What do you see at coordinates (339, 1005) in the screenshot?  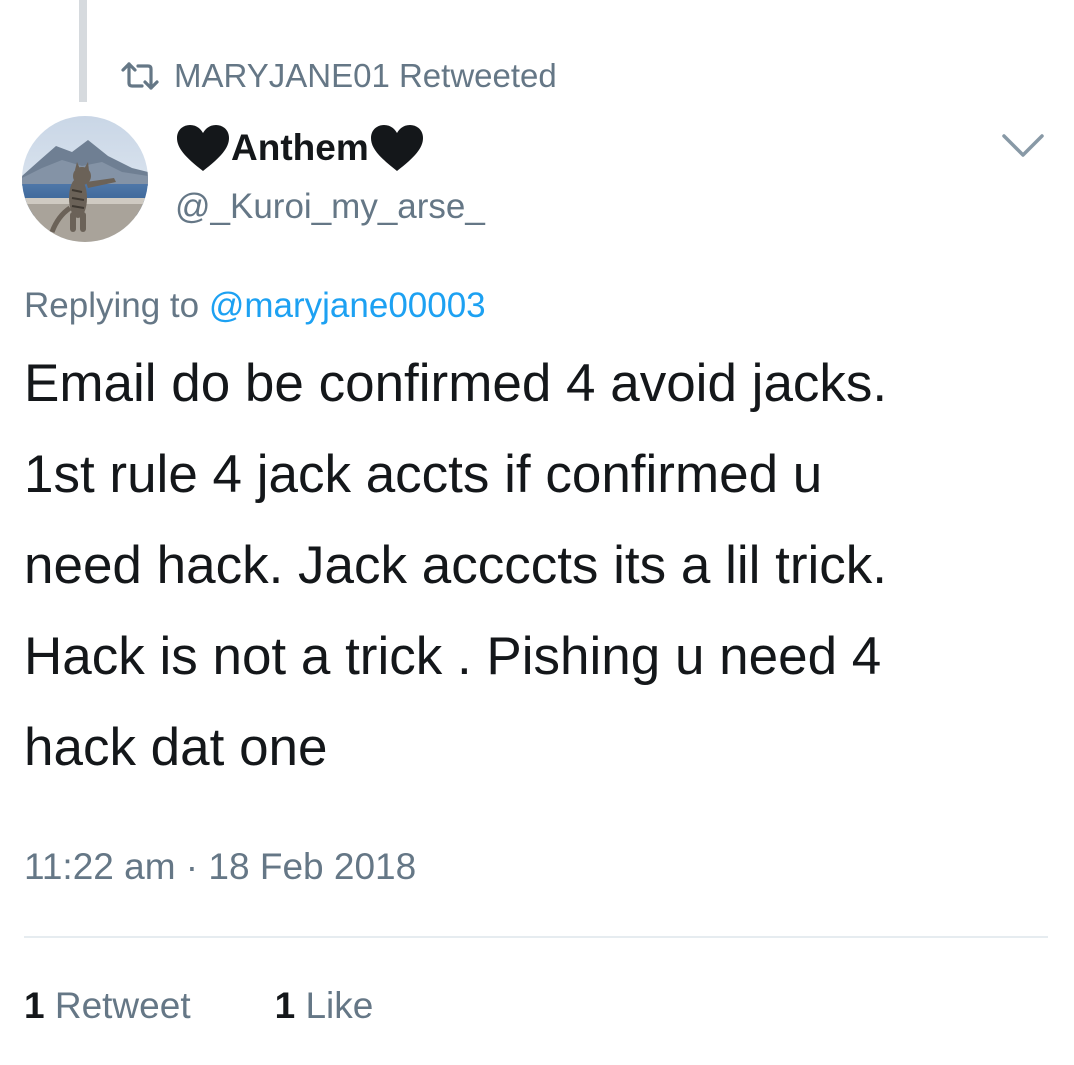 I see `likes-label: Like` at bounding box center [339, 1005].